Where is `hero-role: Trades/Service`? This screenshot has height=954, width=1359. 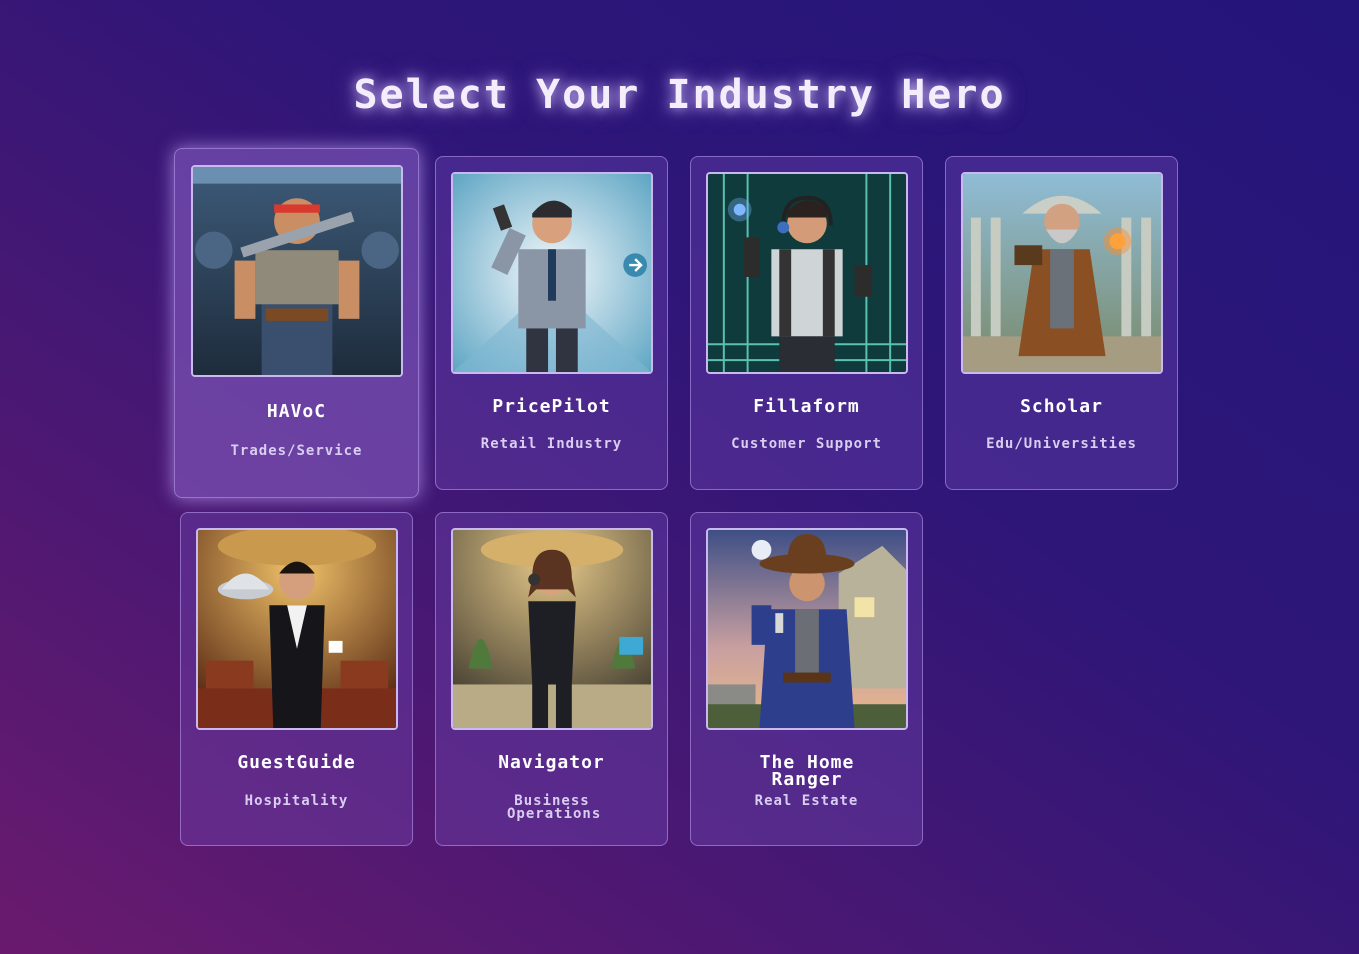
hero-role: Trades/Service is located at coordinates (296, 451).